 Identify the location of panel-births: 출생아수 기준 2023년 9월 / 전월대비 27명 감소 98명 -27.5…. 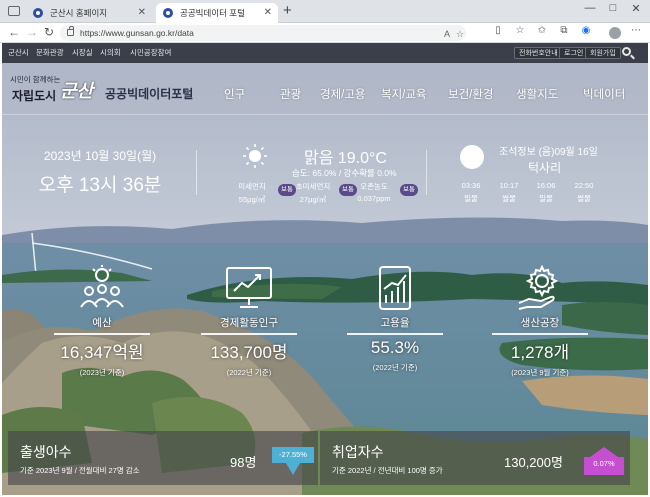
(163, 458).